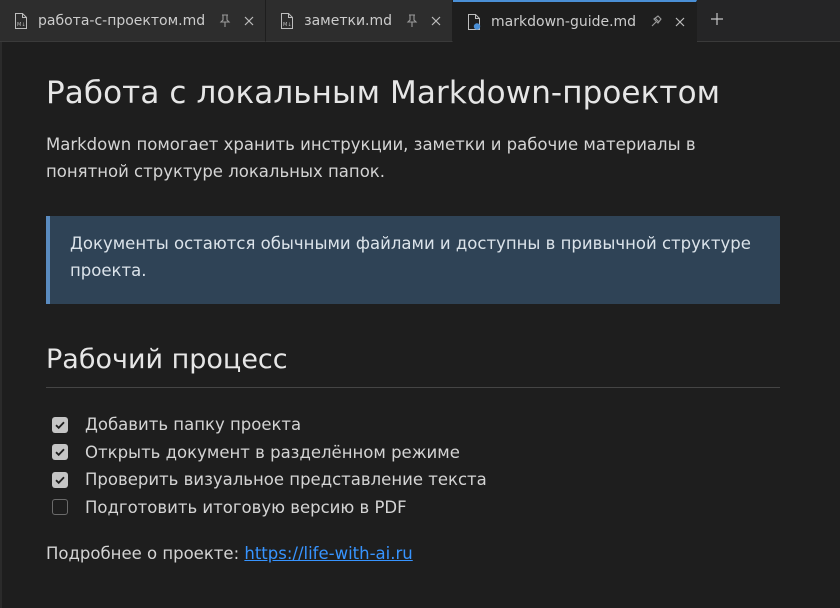 The image size is (840, 608). I want to click on tab-bar-empty, so click(788, 21).